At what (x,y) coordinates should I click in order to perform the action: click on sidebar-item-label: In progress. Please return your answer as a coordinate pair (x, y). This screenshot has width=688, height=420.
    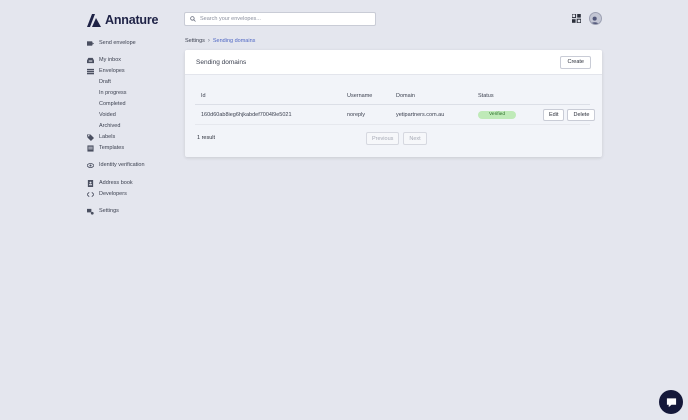
    Looking at the image, I should click on (113, 93).